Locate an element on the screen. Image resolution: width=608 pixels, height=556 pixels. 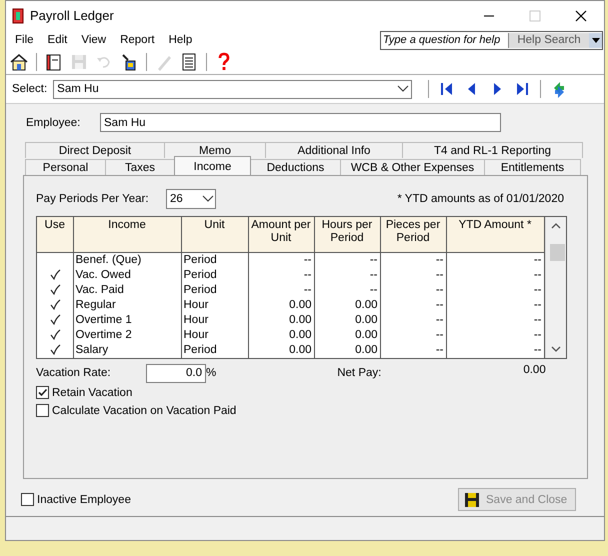
menu-item: Edit is located at coordinates (57, 40).